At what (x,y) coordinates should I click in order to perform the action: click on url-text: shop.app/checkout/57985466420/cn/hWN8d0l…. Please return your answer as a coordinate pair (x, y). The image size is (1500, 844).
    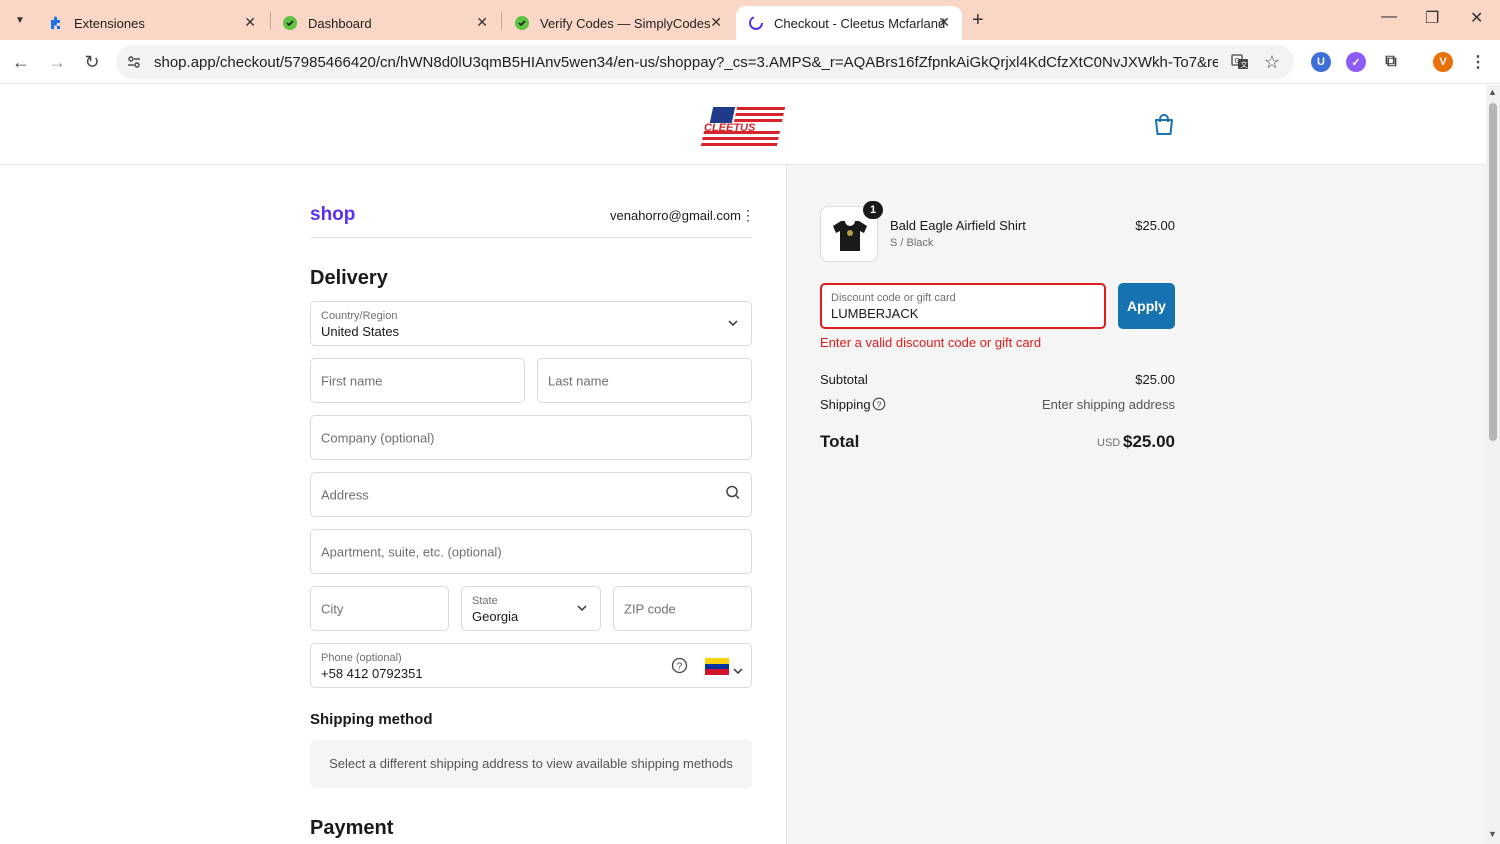
    Looking at the image, I should click on (686, 62).